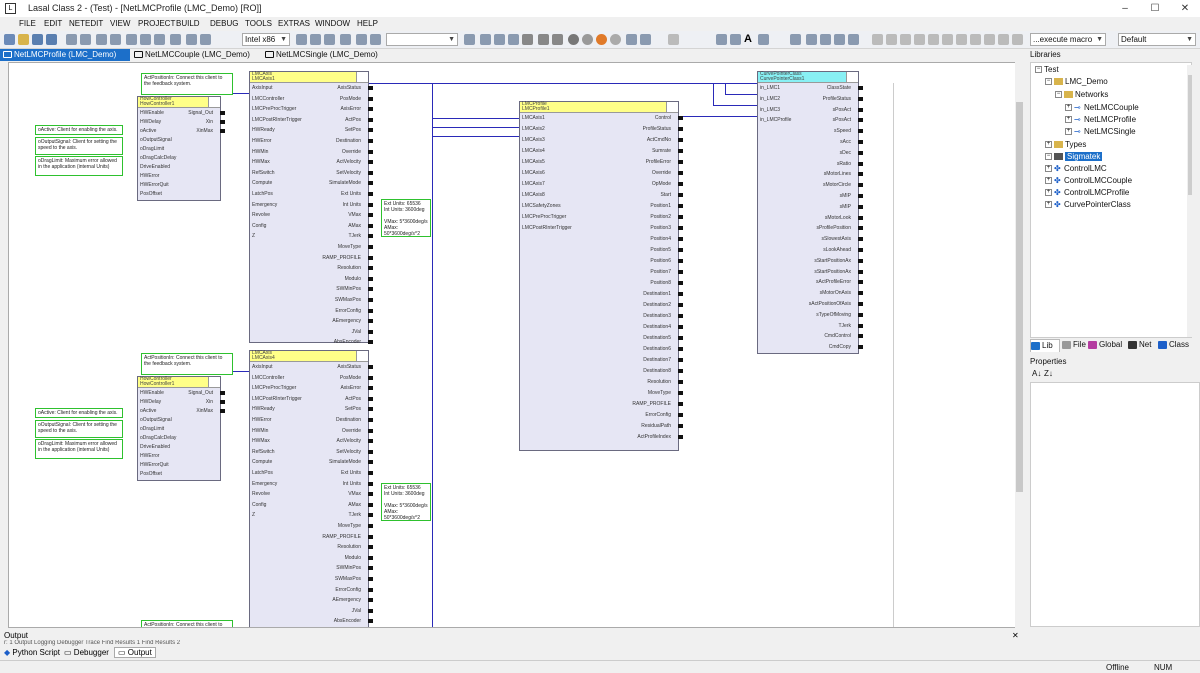 This screenshot has height=673, width=1200. What do you see at coordinates (86, 23) in the screenshot?
I see `menu-netedit: NETEDIT` at bounding box center [86, 23].